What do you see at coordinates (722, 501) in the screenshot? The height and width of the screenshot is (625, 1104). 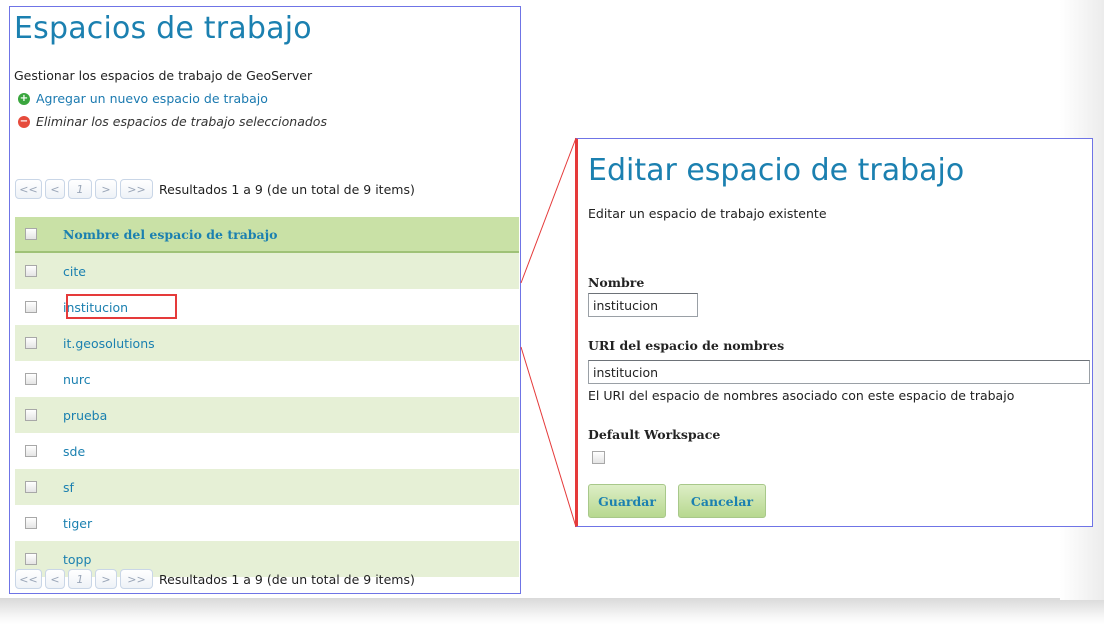 I see `cancel-button: Cancelar` at bounding box center [722, 501].